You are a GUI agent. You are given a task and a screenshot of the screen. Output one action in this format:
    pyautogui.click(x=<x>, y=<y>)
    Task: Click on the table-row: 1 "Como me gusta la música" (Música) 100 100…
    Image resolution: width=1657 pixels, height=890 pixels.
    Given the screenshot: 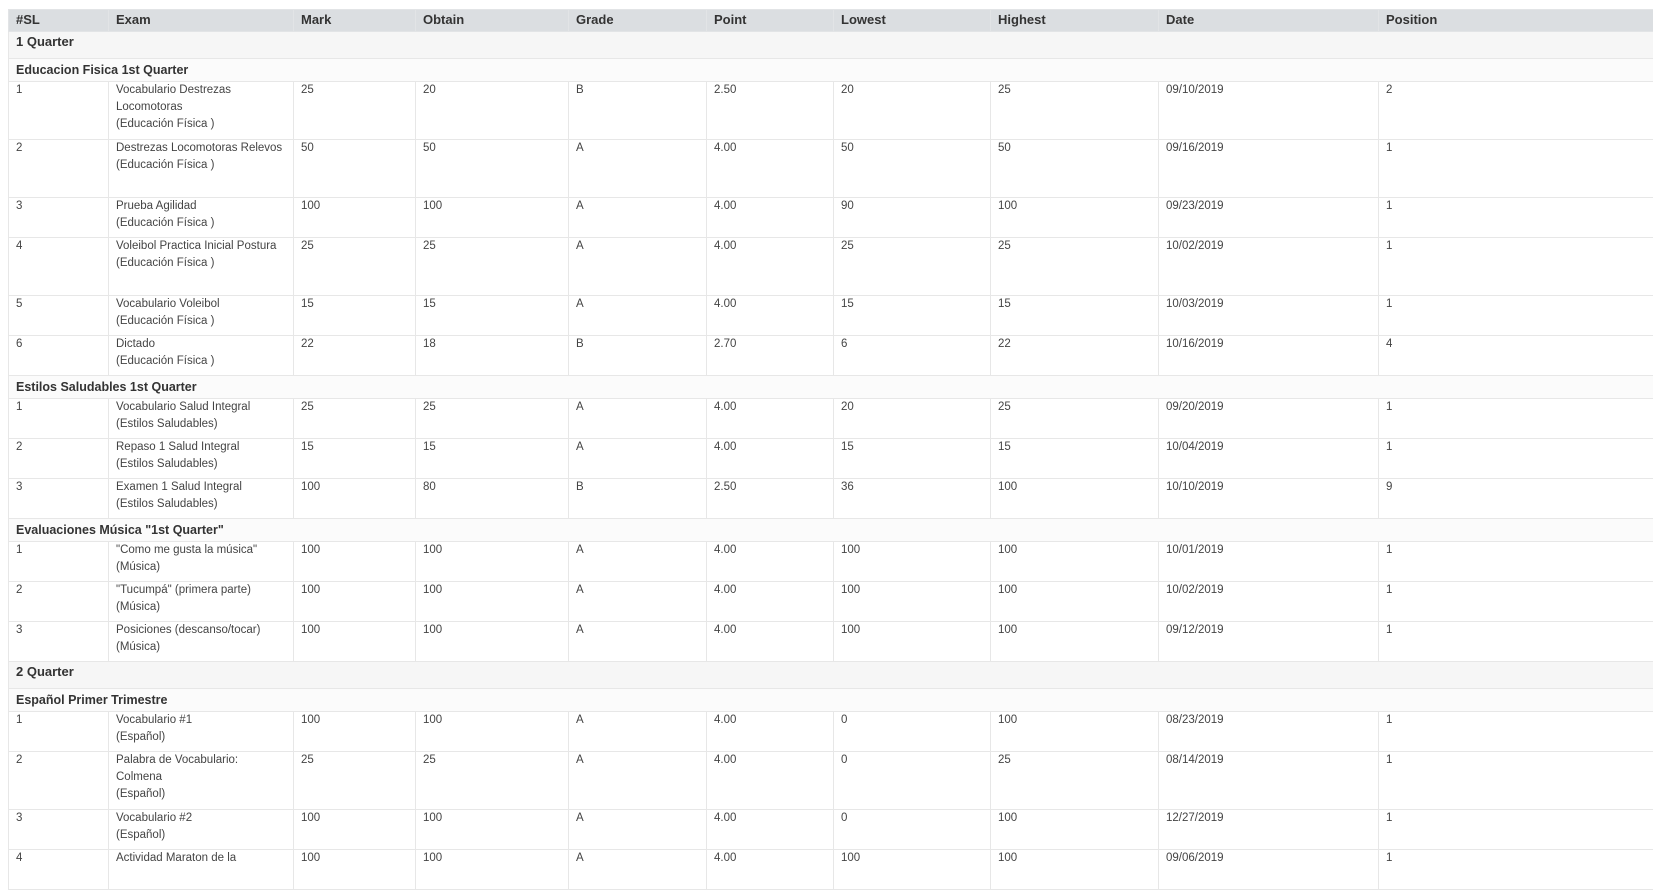 What is the action you would take?
    pyautogui.click(x=830, y=561)
    